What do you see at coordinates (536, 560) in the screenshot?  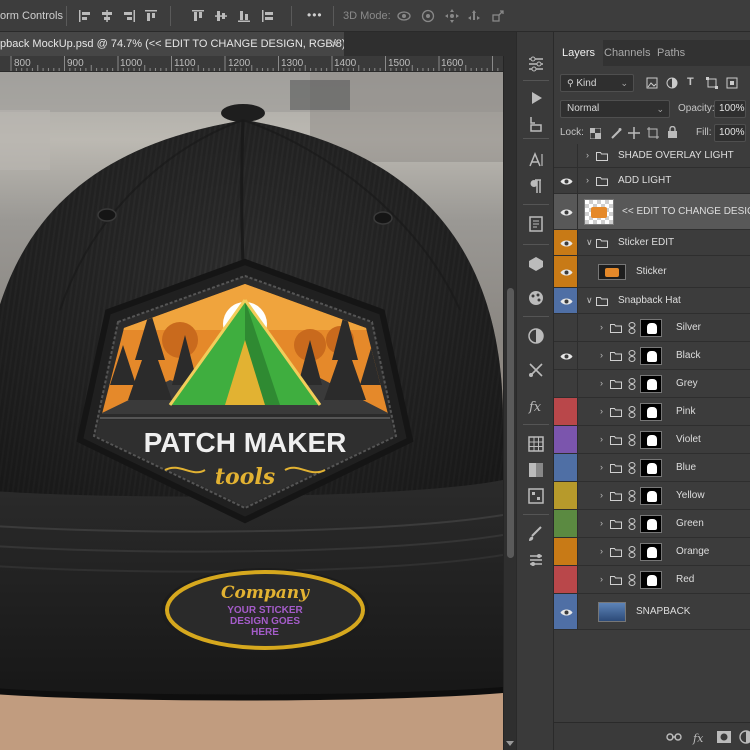 I see `libraries-icon` at bounding box center [536, 560].